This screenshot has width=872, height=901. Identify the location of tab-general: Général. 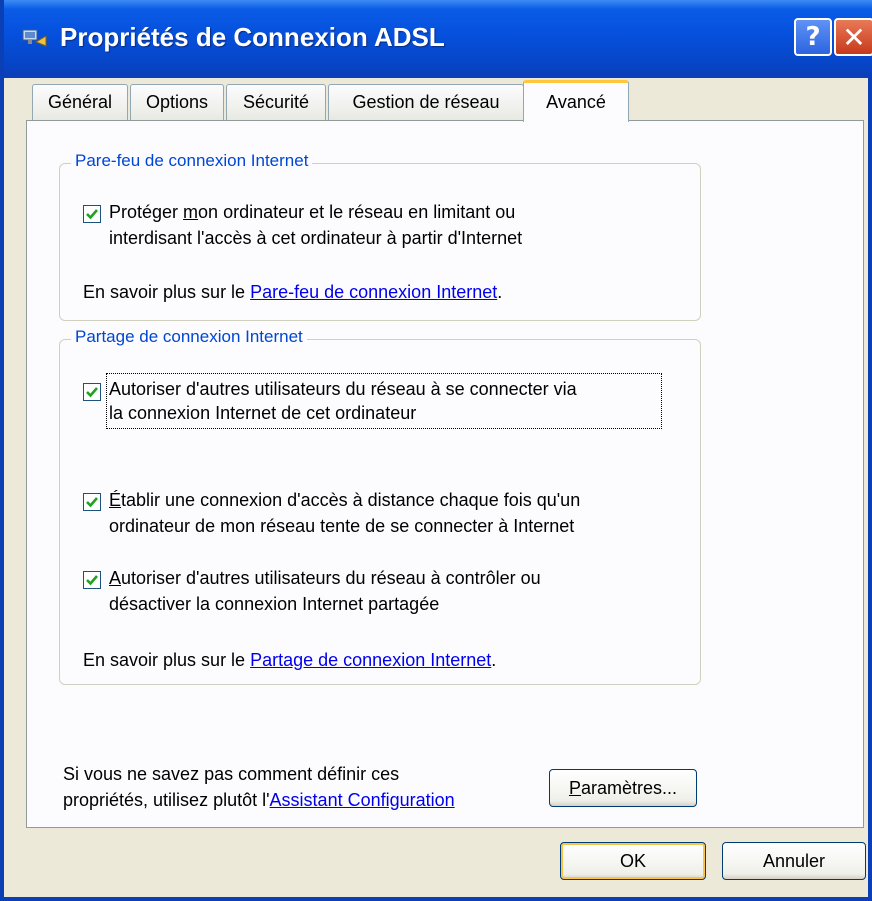
(80, 102).